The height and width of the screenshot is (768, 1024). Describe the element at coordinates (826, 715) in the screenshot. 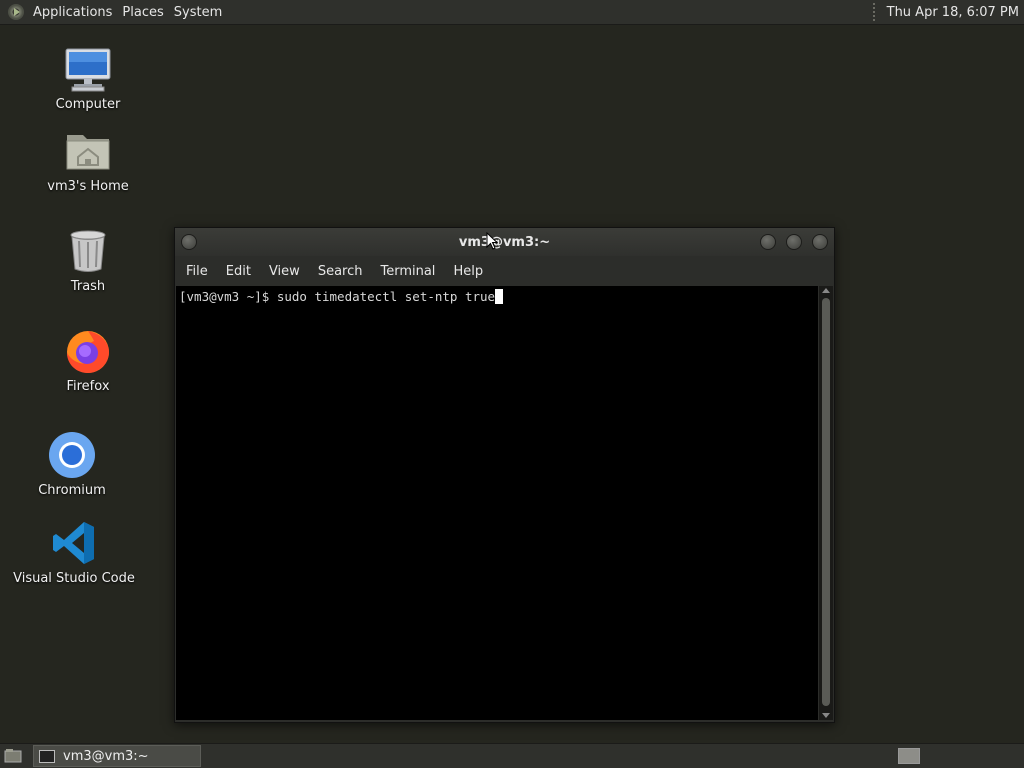

I see `scroll-down-arrow-icon` at that location.